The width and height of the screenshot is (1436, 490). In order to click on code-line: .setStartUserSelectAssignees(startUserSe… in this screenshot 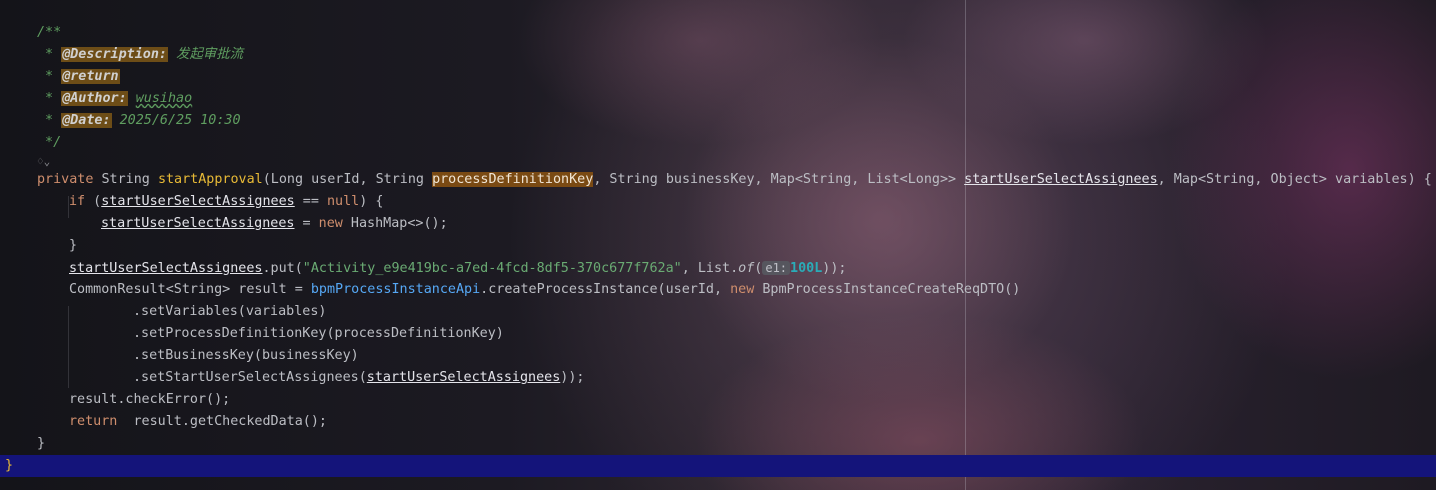, I will do `click(359, 377)`.